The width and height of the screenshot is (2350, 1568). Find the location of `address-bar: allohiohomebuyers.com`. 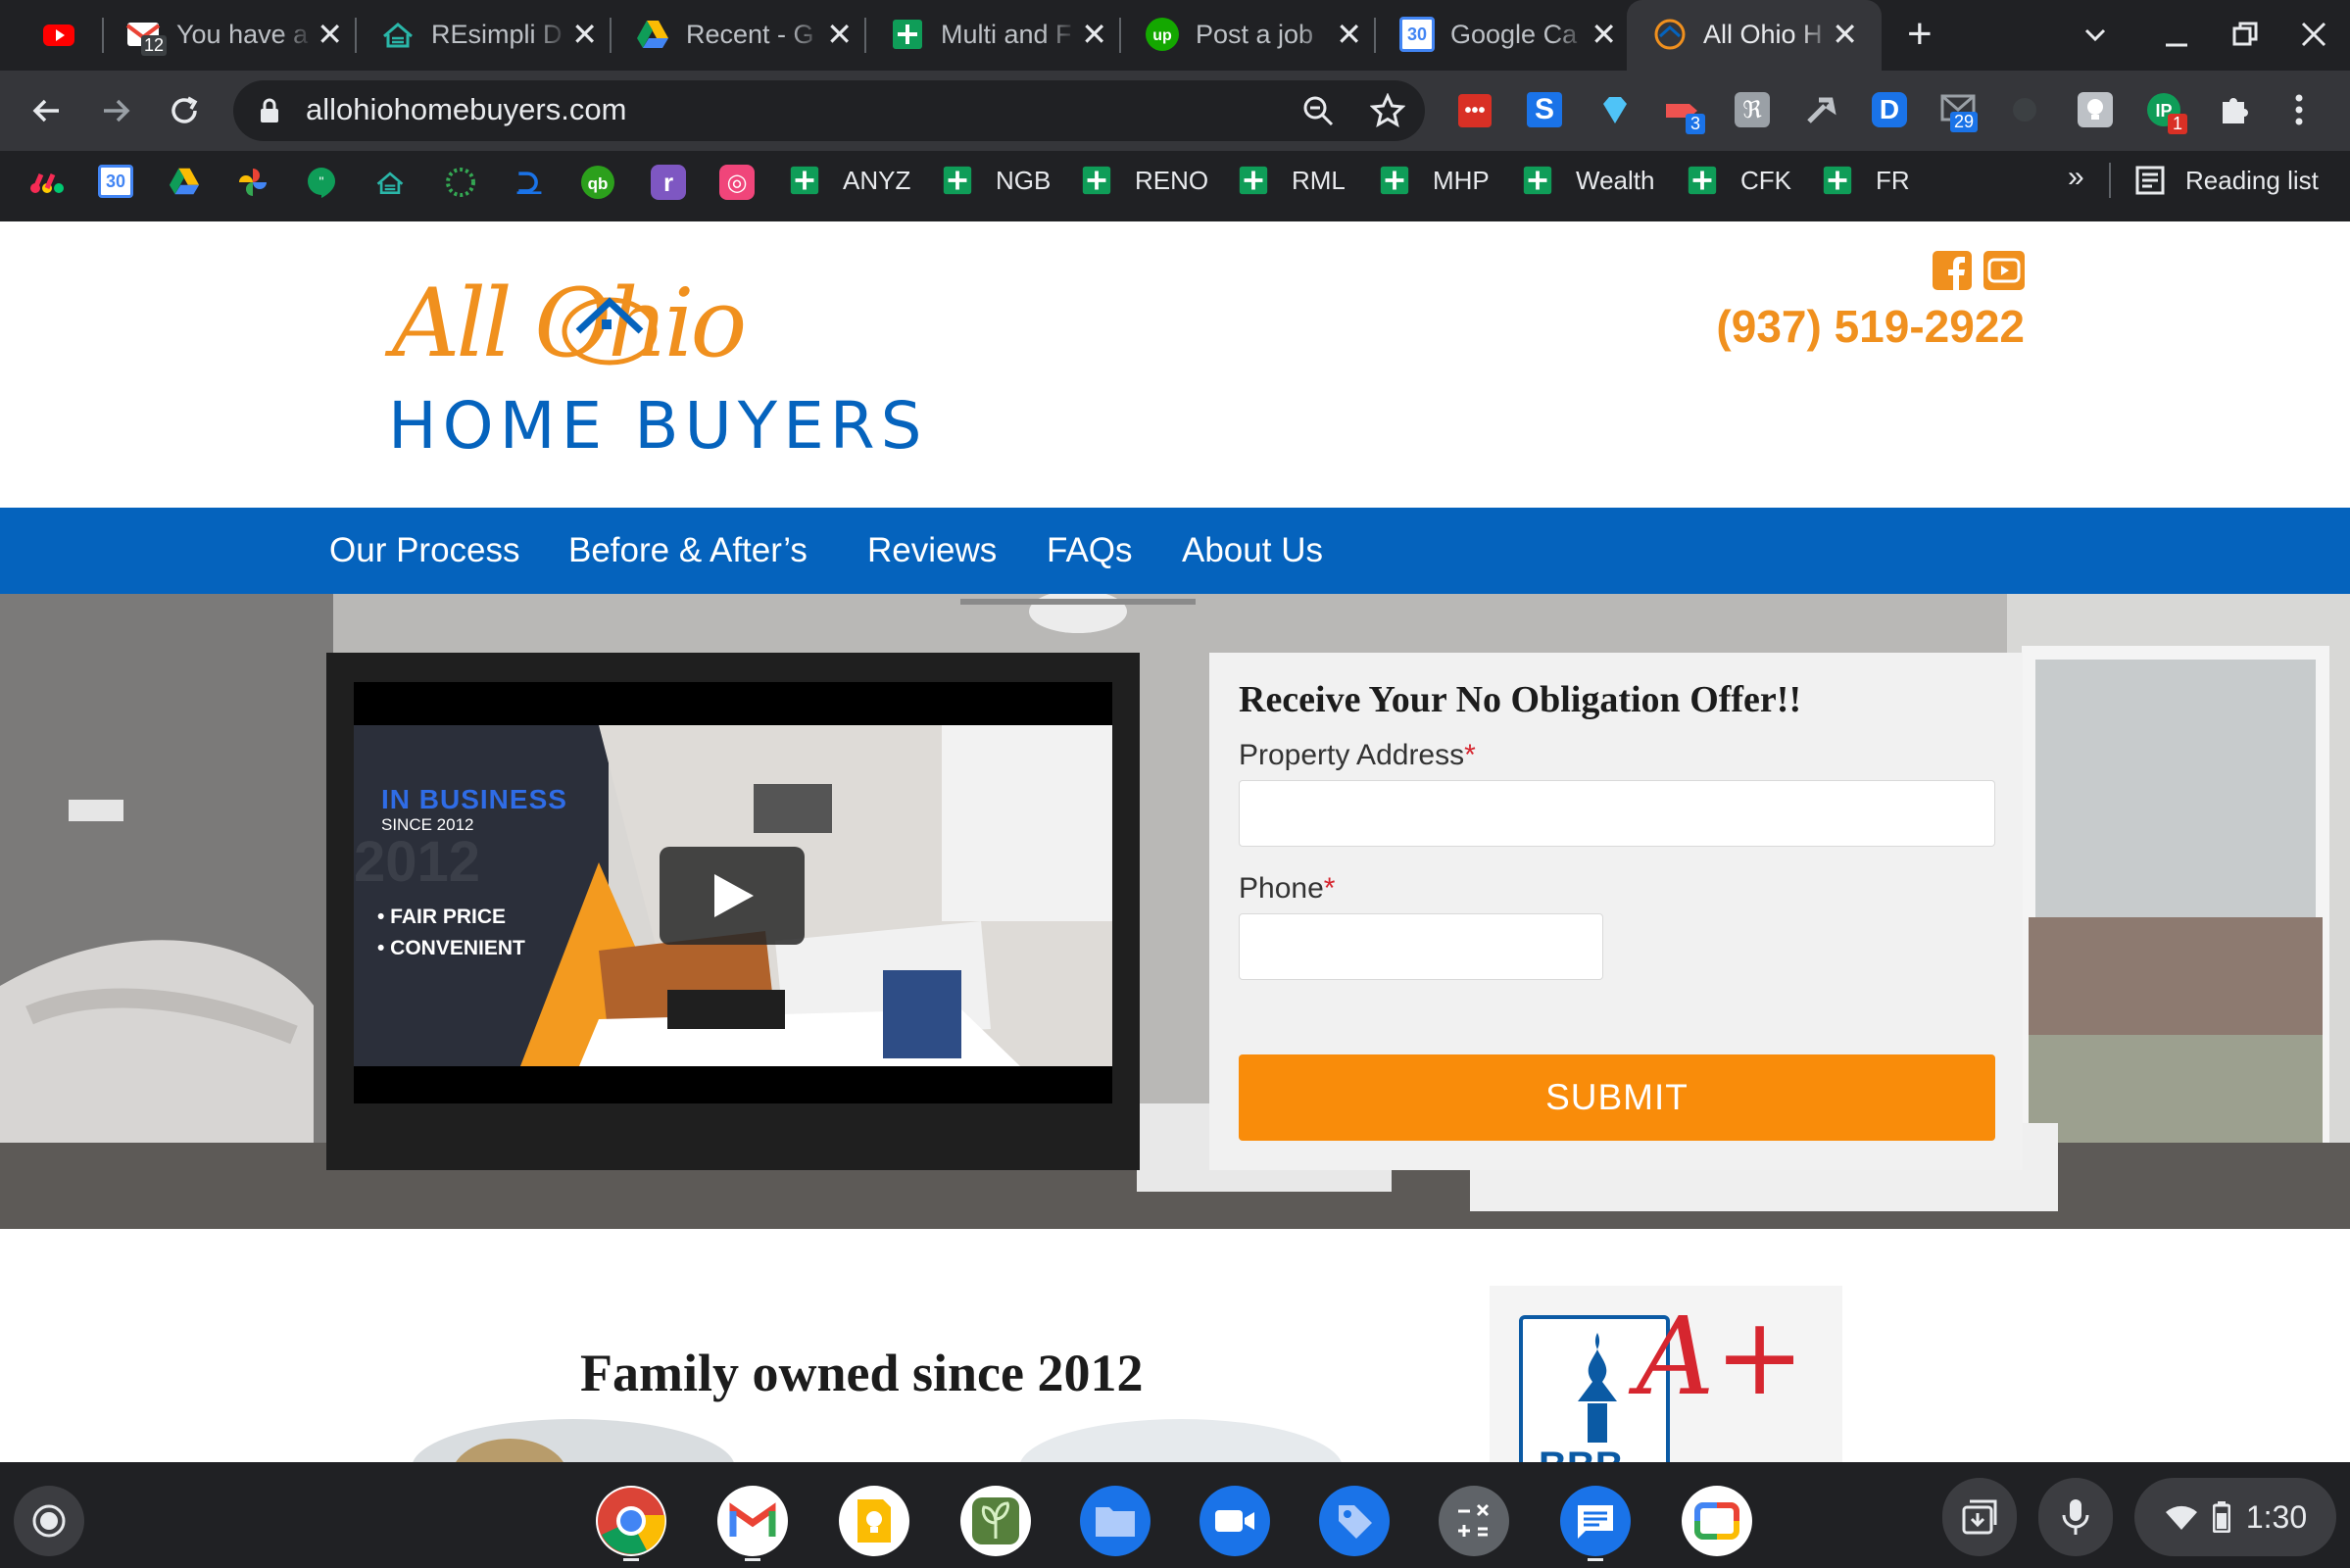

address-bar: allohiohomebuyers.com is located at coordinates (829, 110).